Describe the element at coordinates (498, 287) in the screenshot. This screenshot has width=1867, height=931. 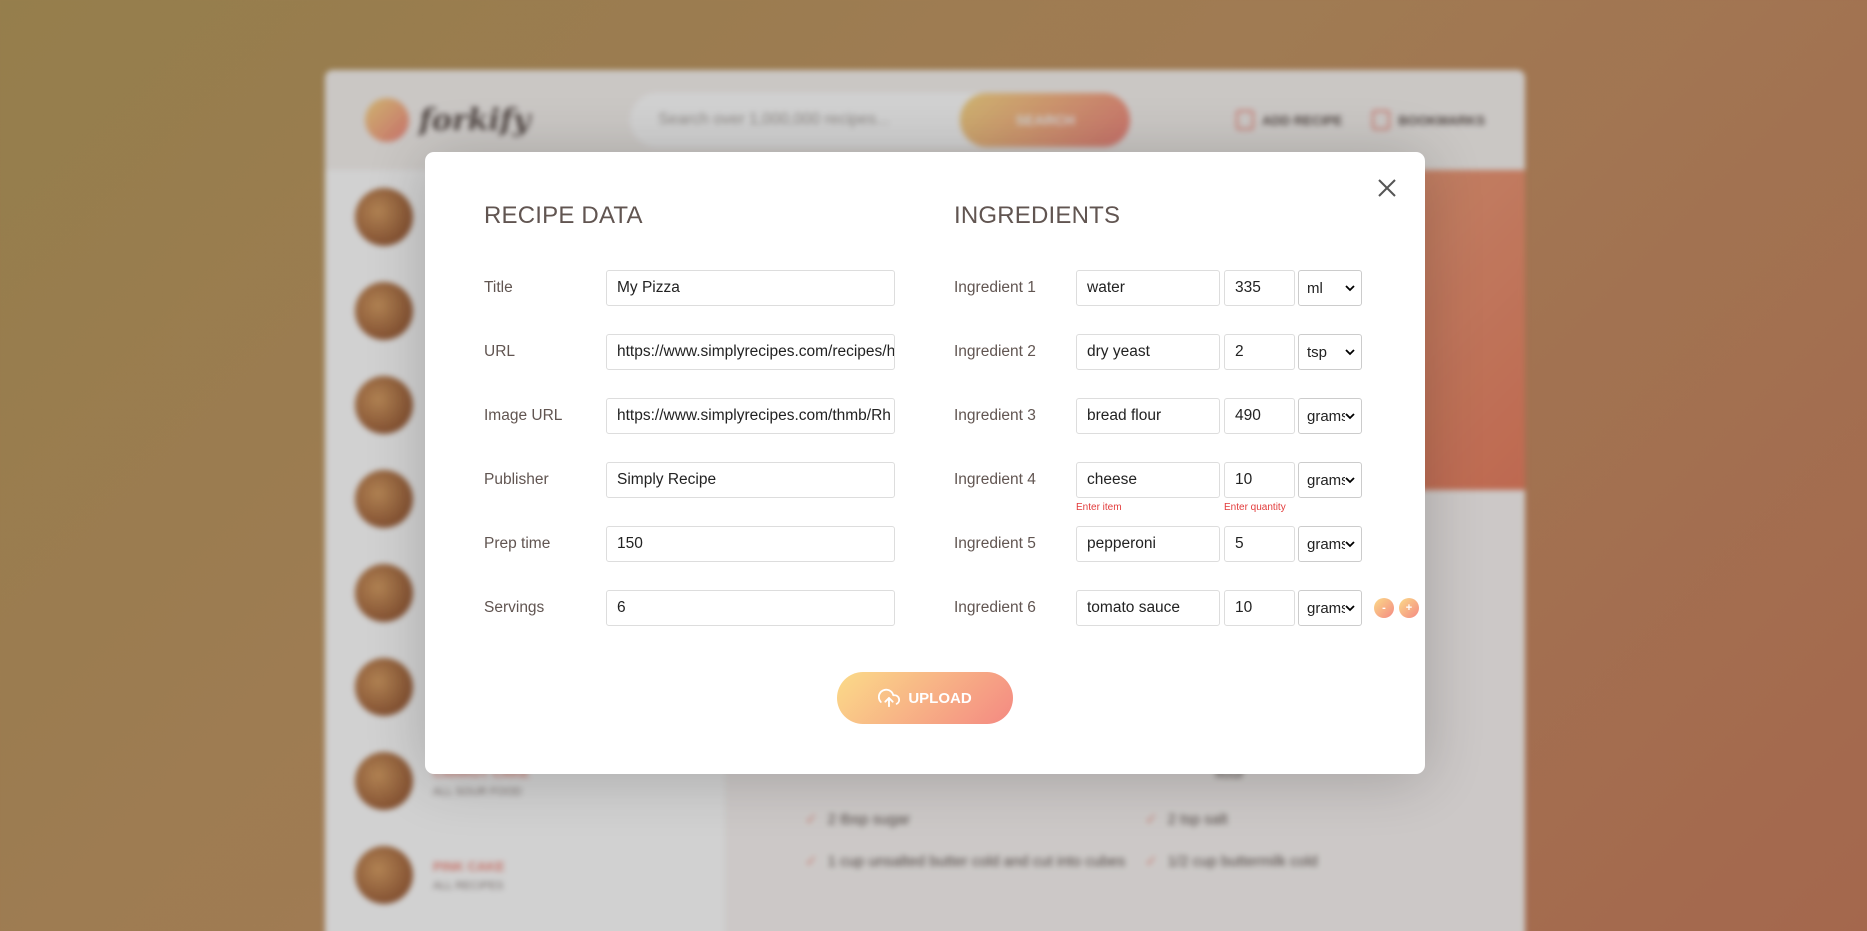
I see `title-label: Title` at that location.